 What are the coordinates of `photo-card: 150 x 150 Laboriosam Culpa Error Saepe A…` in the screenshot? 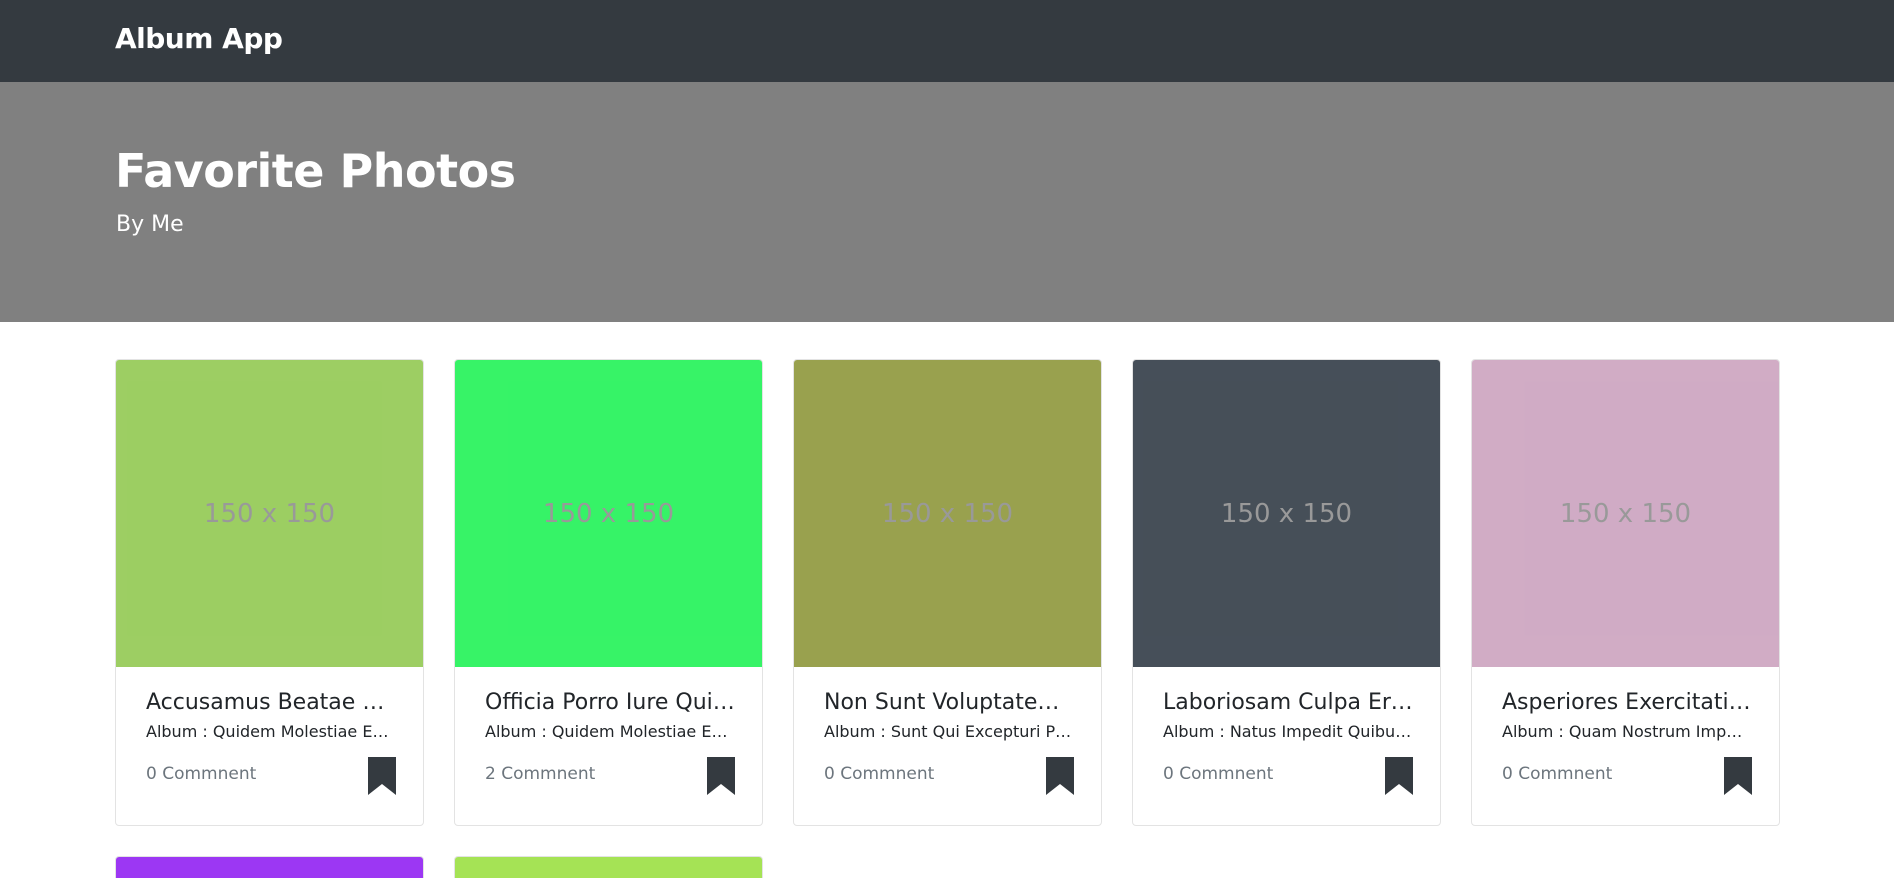 It's located at (1286, 592).